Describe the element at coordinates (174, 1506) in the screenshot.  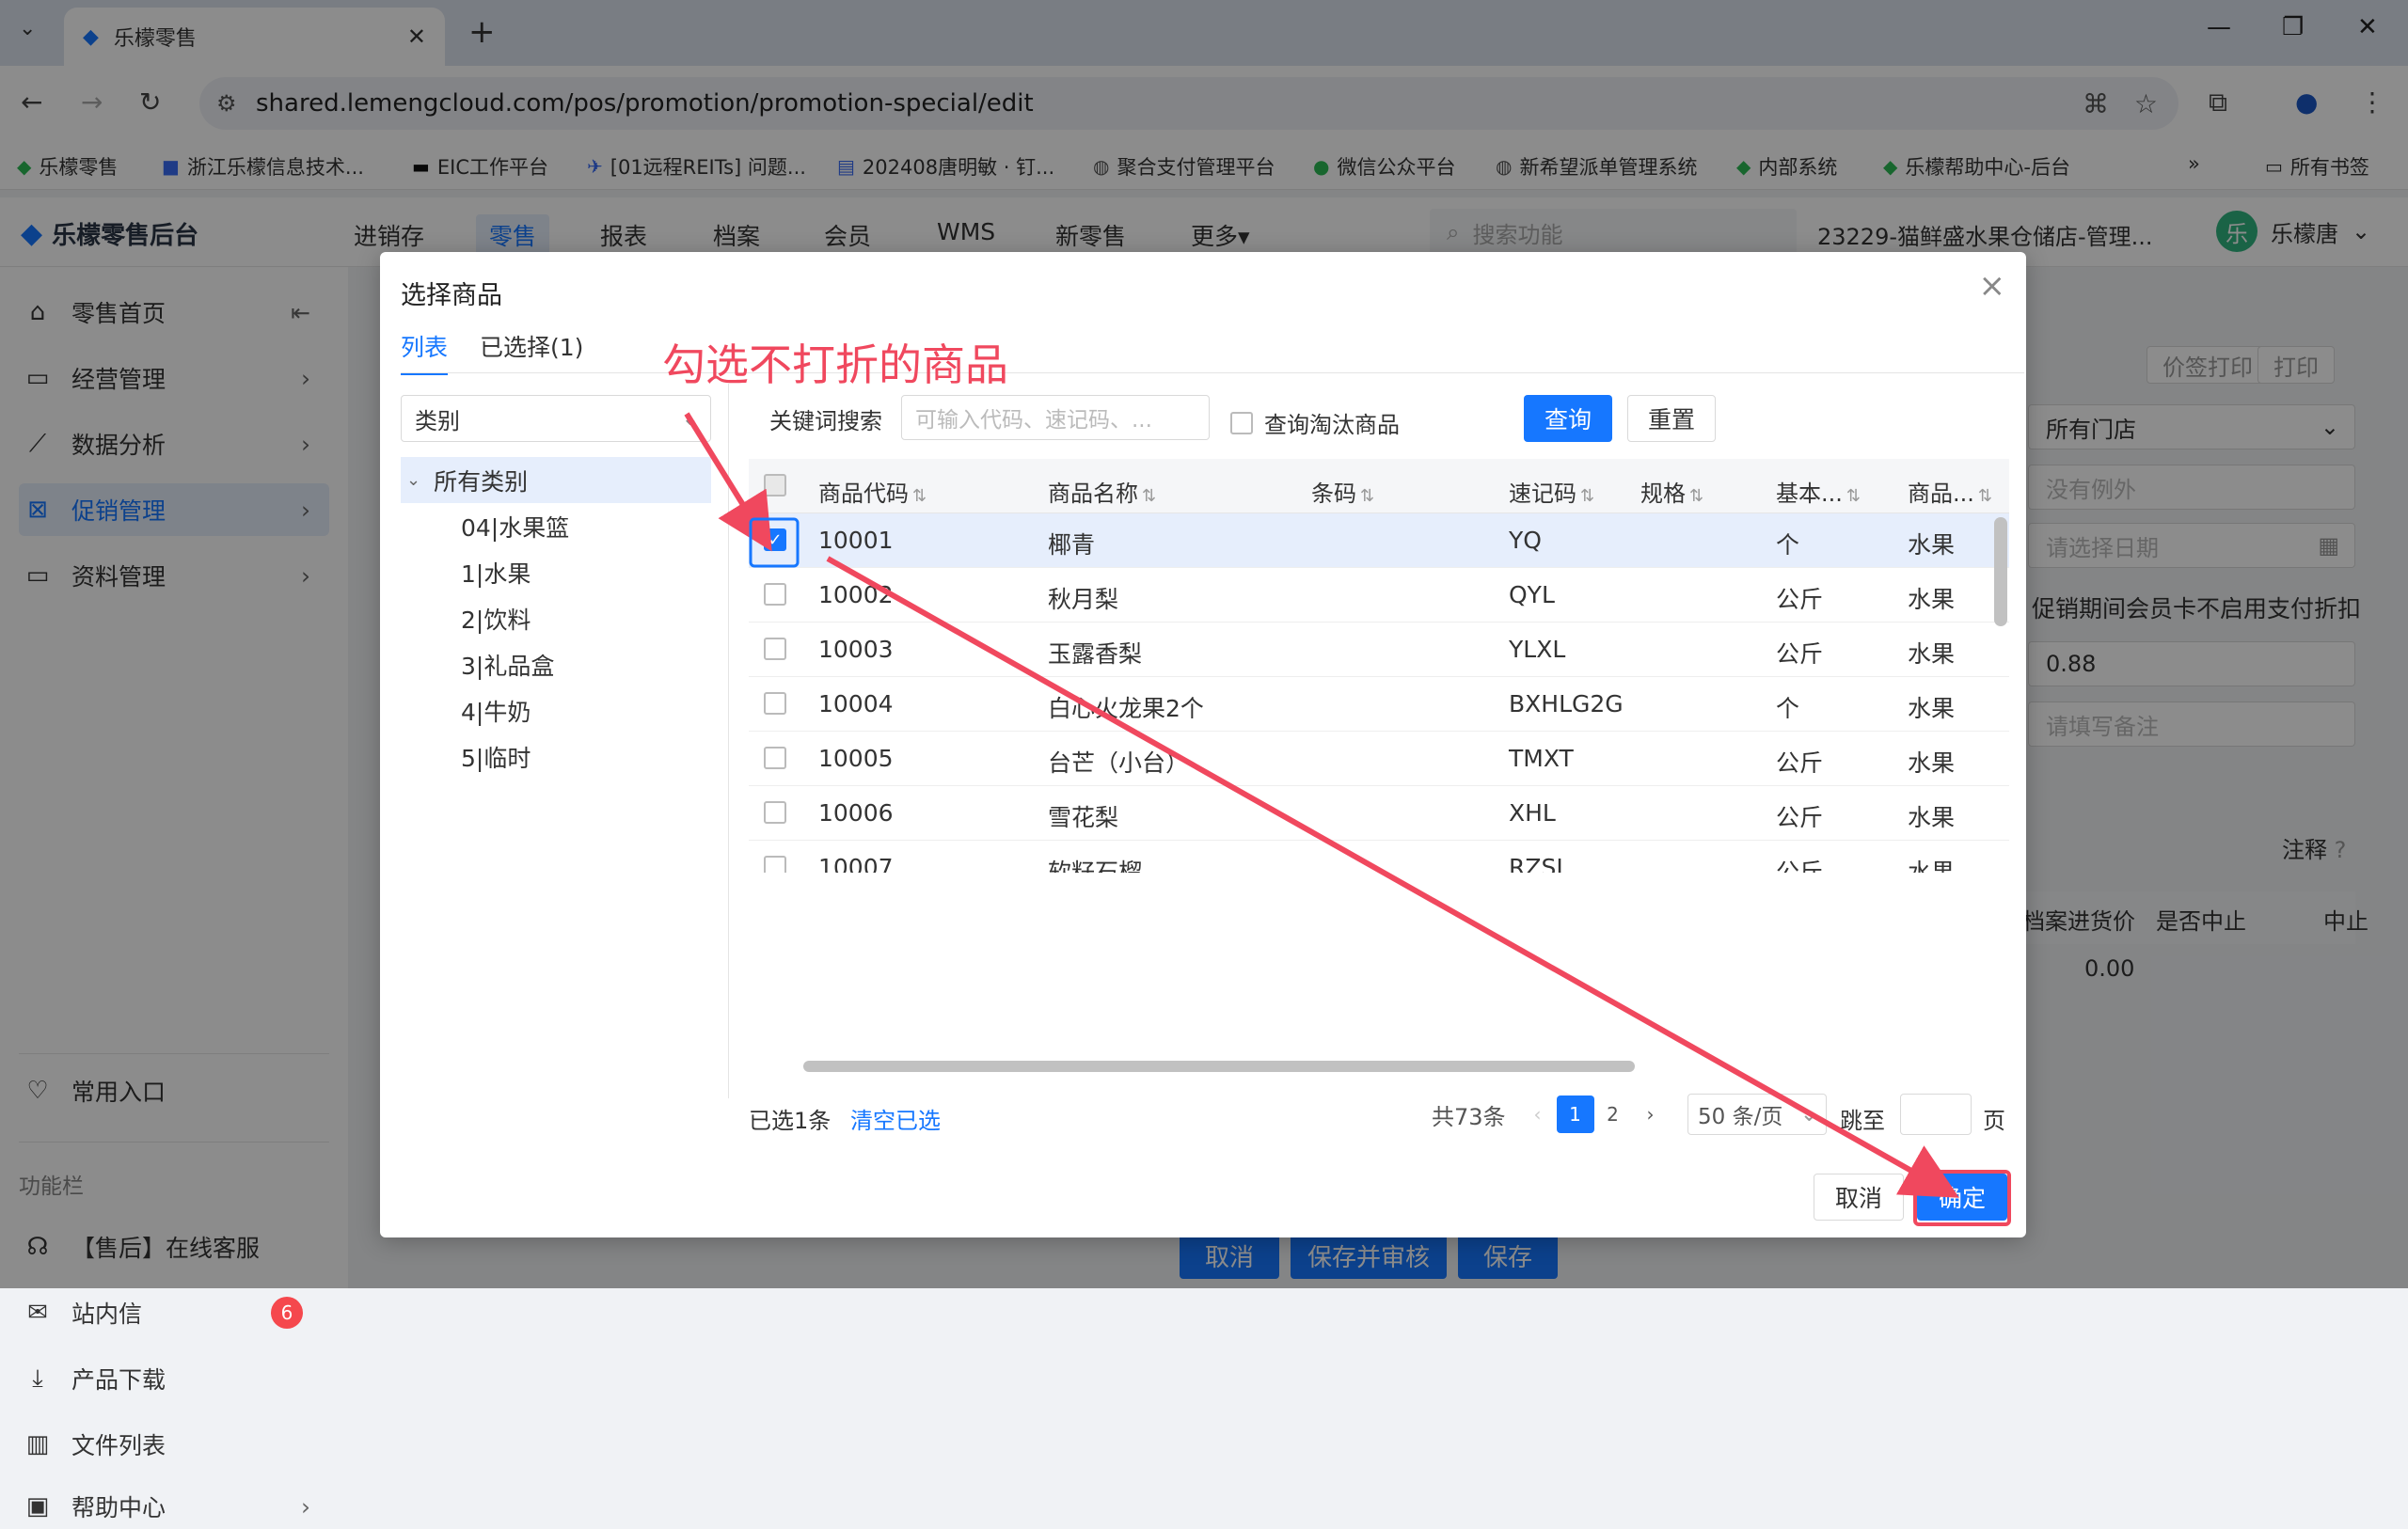
I see `sidebar-item-help: ▣ 帮助中心 ›` at that location.